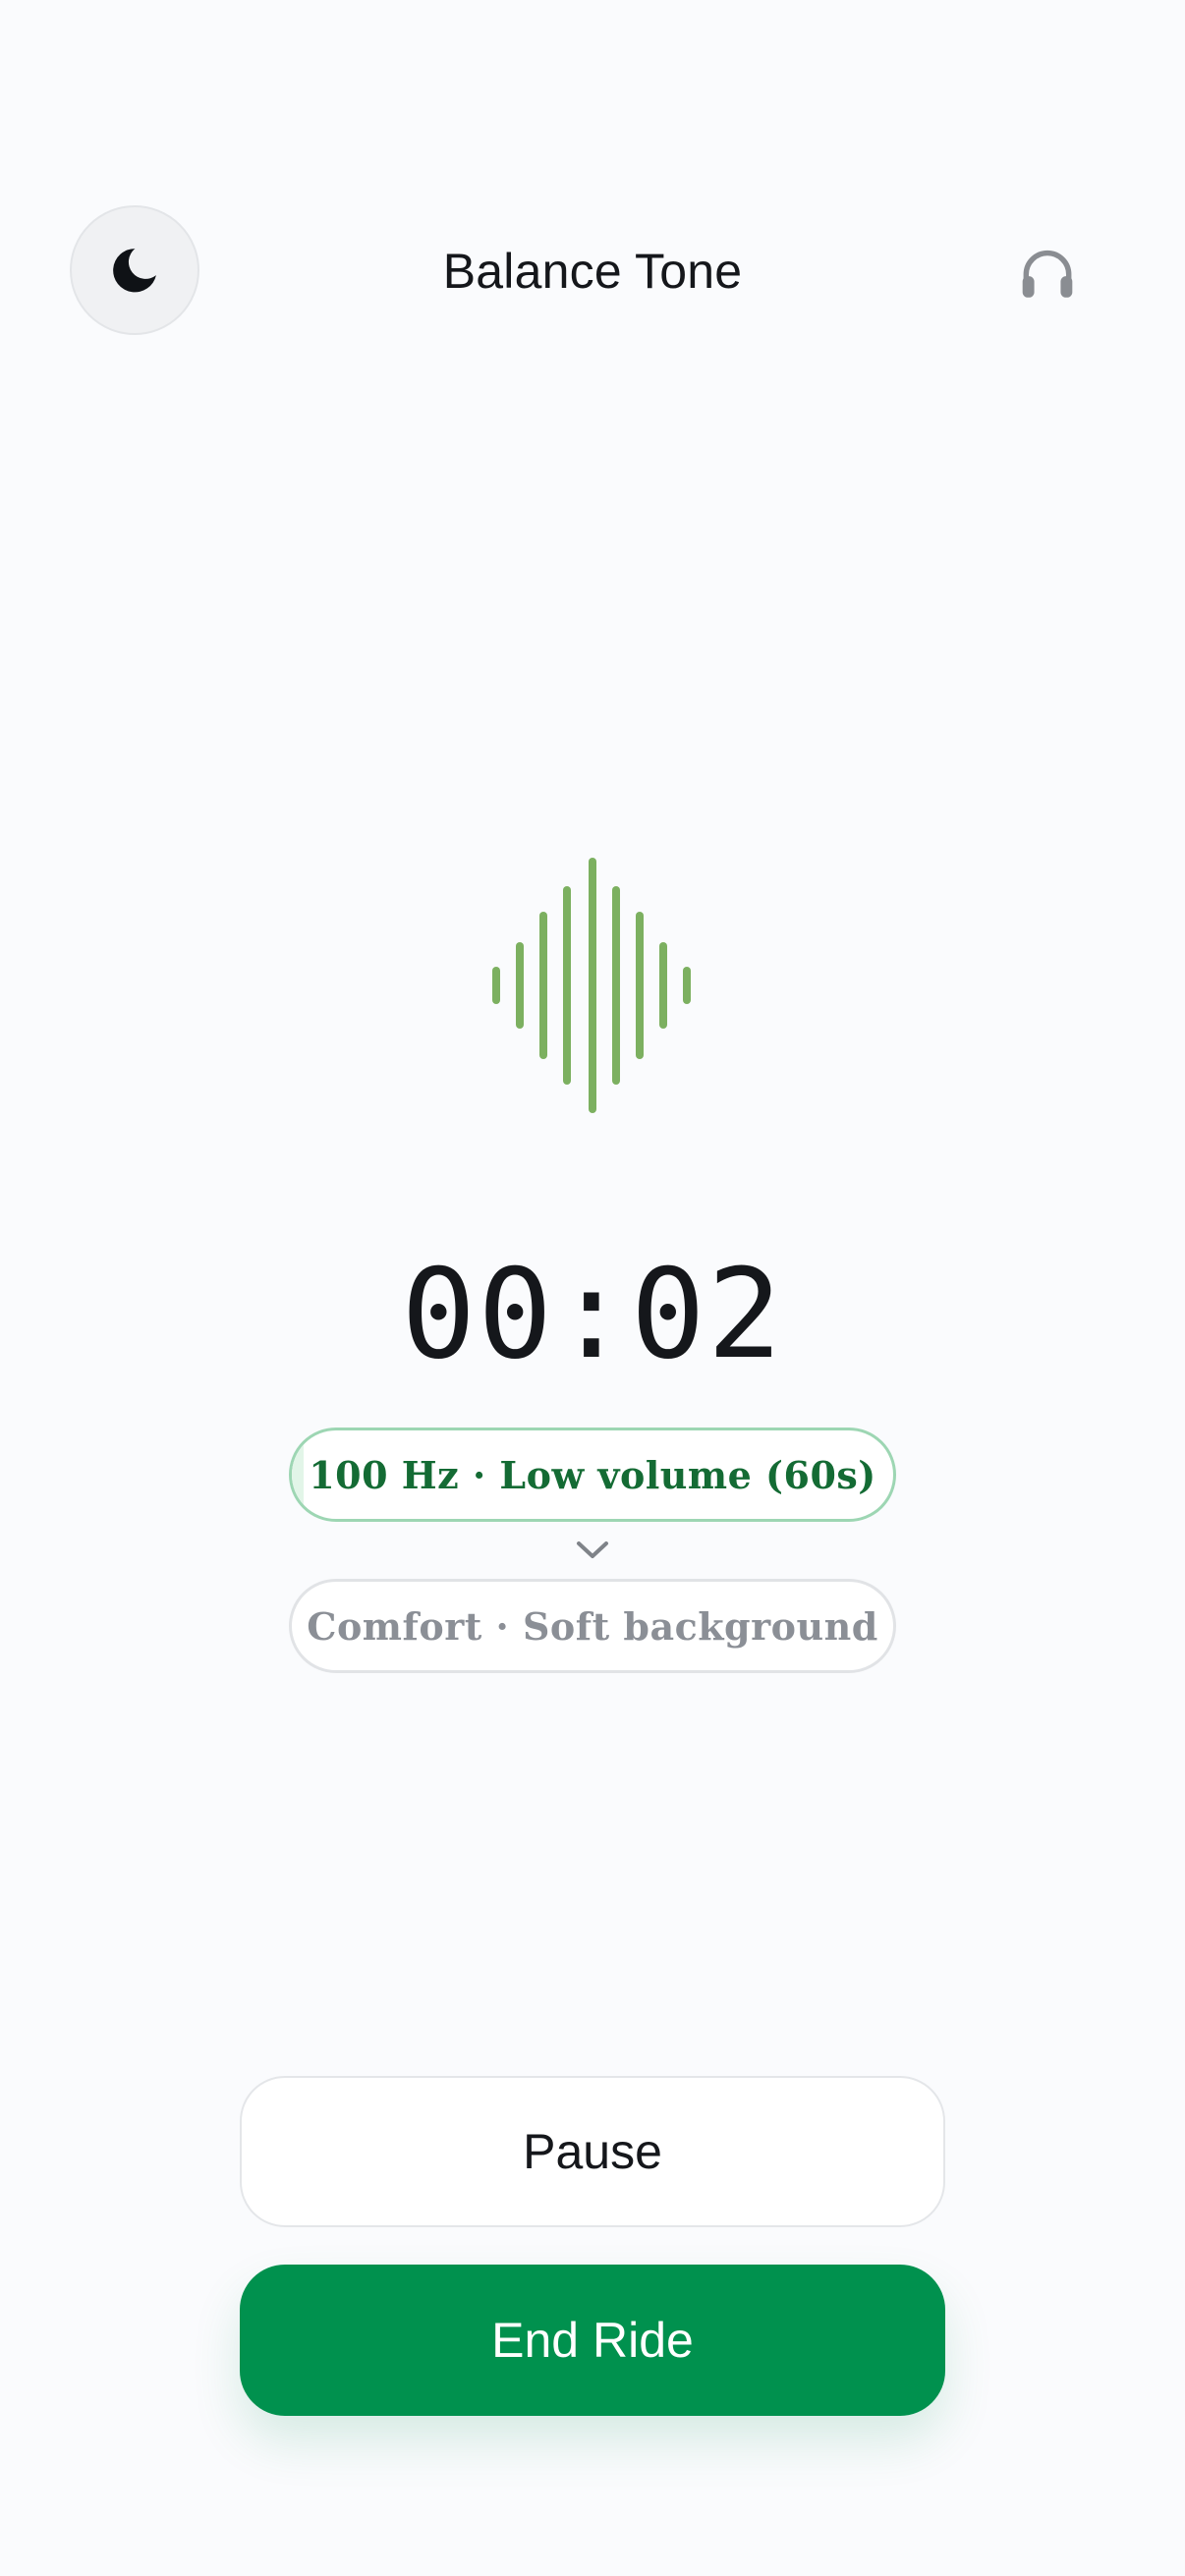  I want to click on pause-button-label: Pause, so click(592, 2151).